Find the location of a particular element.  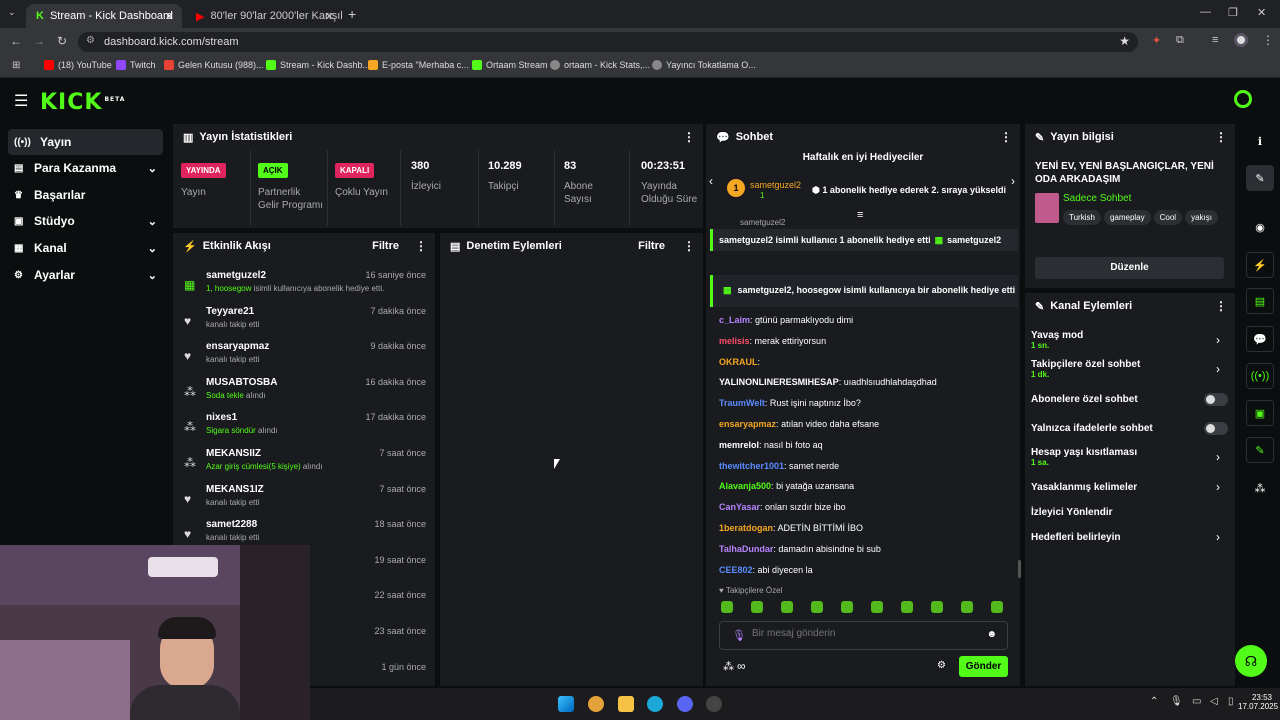

set-goals-action: Hedefleri belirleyin is located at coordinates (1075, 537).